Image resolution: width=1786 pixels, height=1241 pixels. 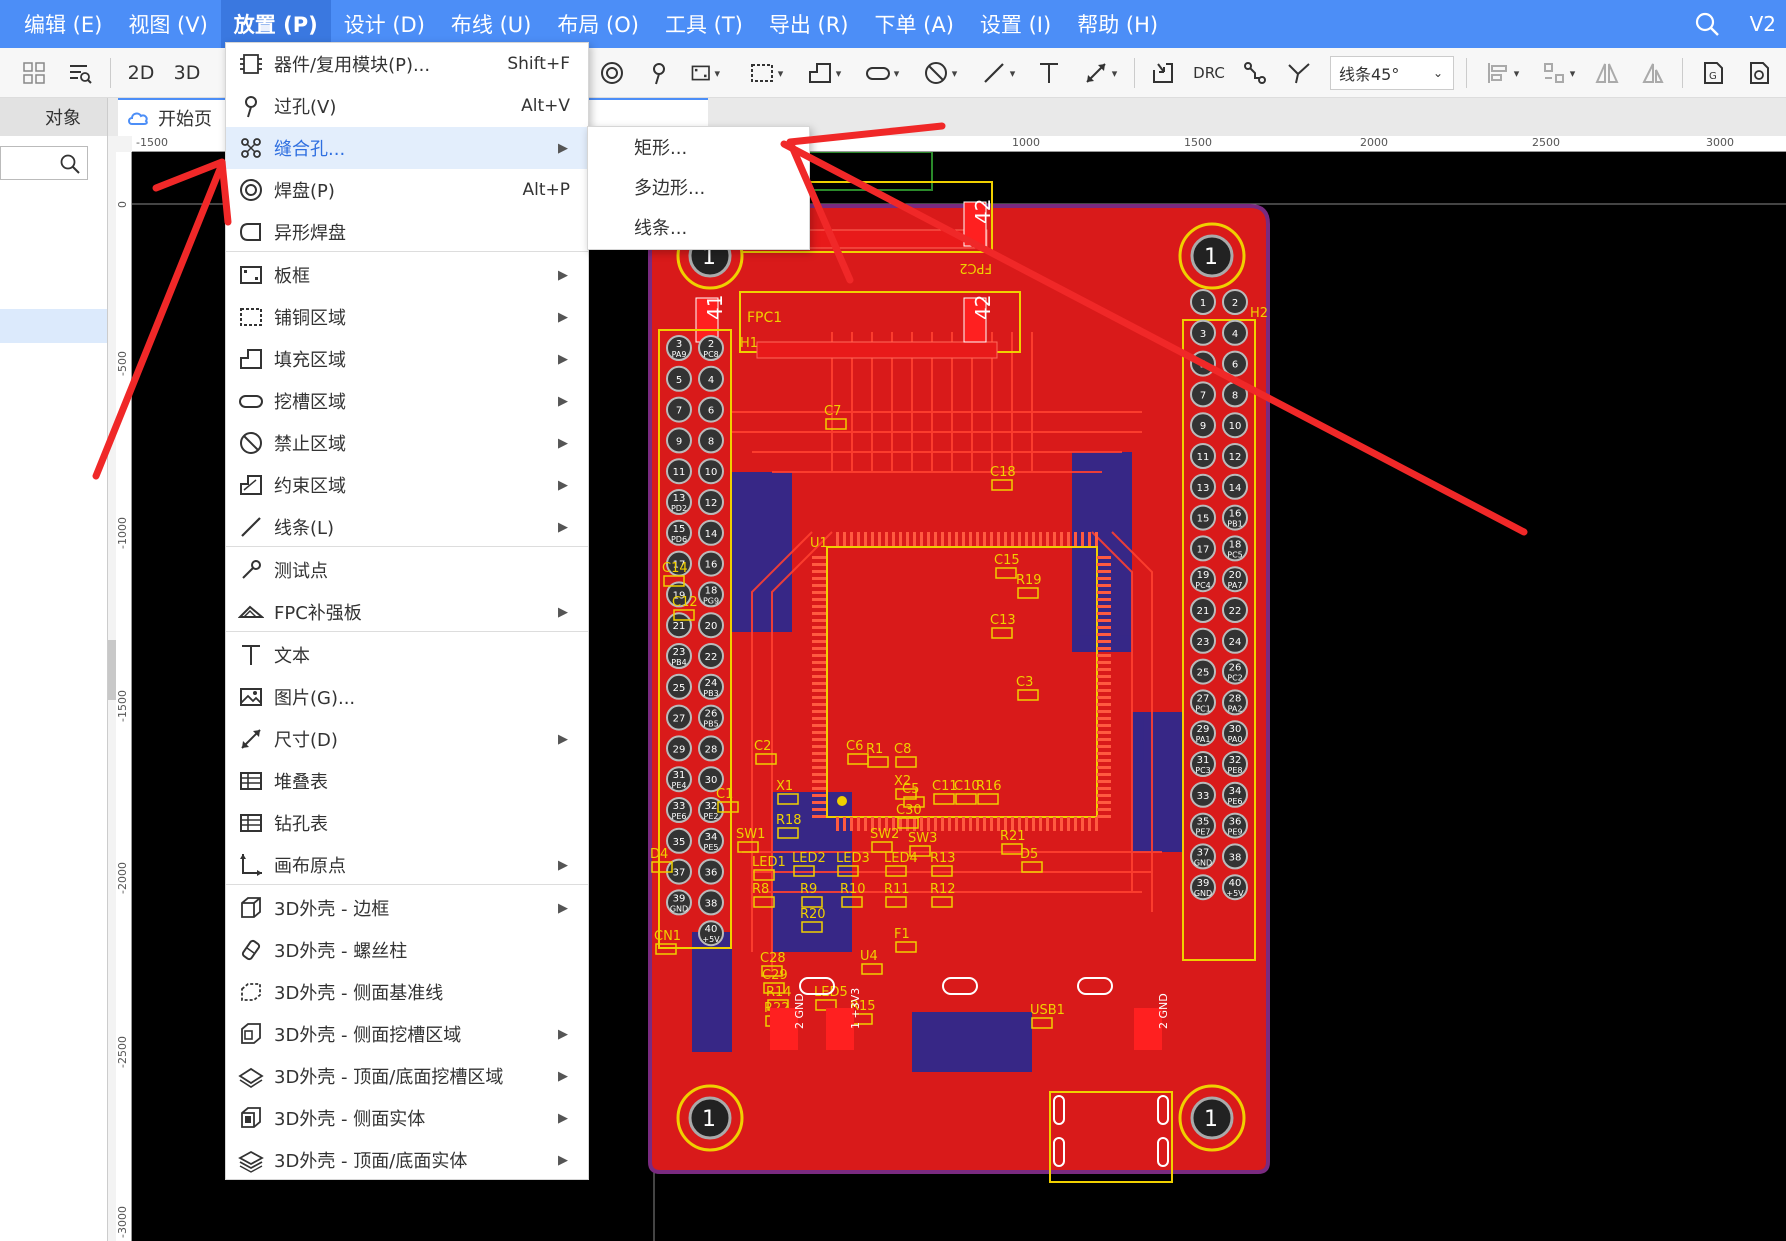 What do you see at coordinates (251, 865) in the screenshot?
I see `canvas-origin-icon` at bounding box center [251, 865].